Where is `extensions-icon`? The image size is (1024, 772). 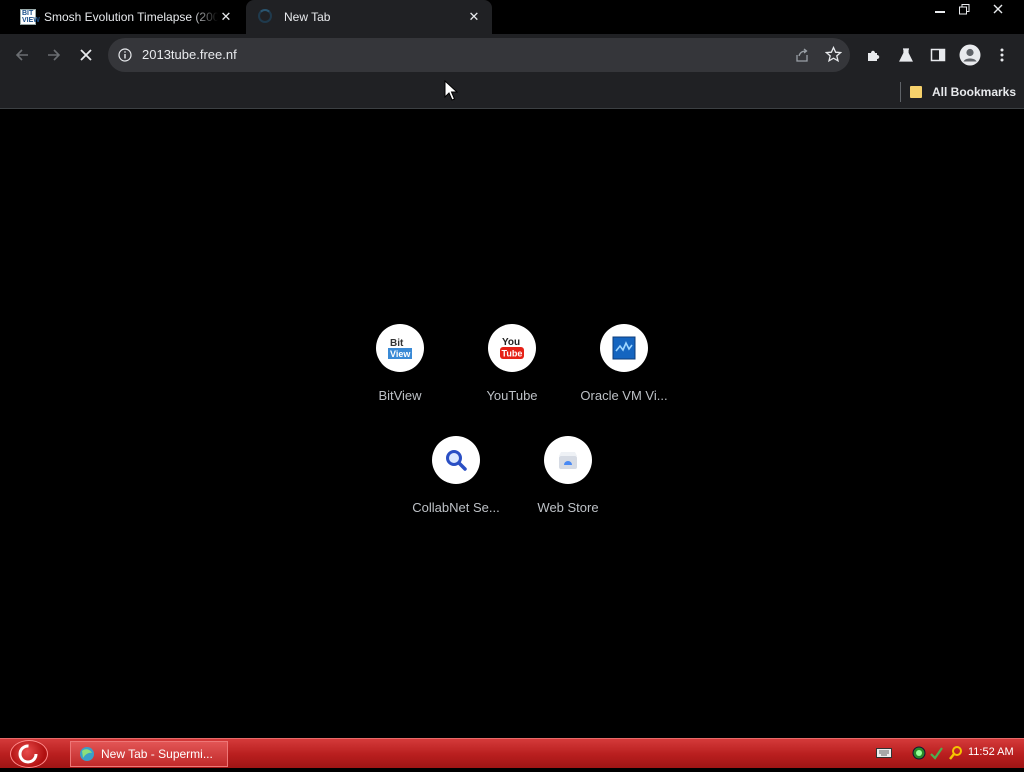 extensions-icon is located at coordinates (874, 55).